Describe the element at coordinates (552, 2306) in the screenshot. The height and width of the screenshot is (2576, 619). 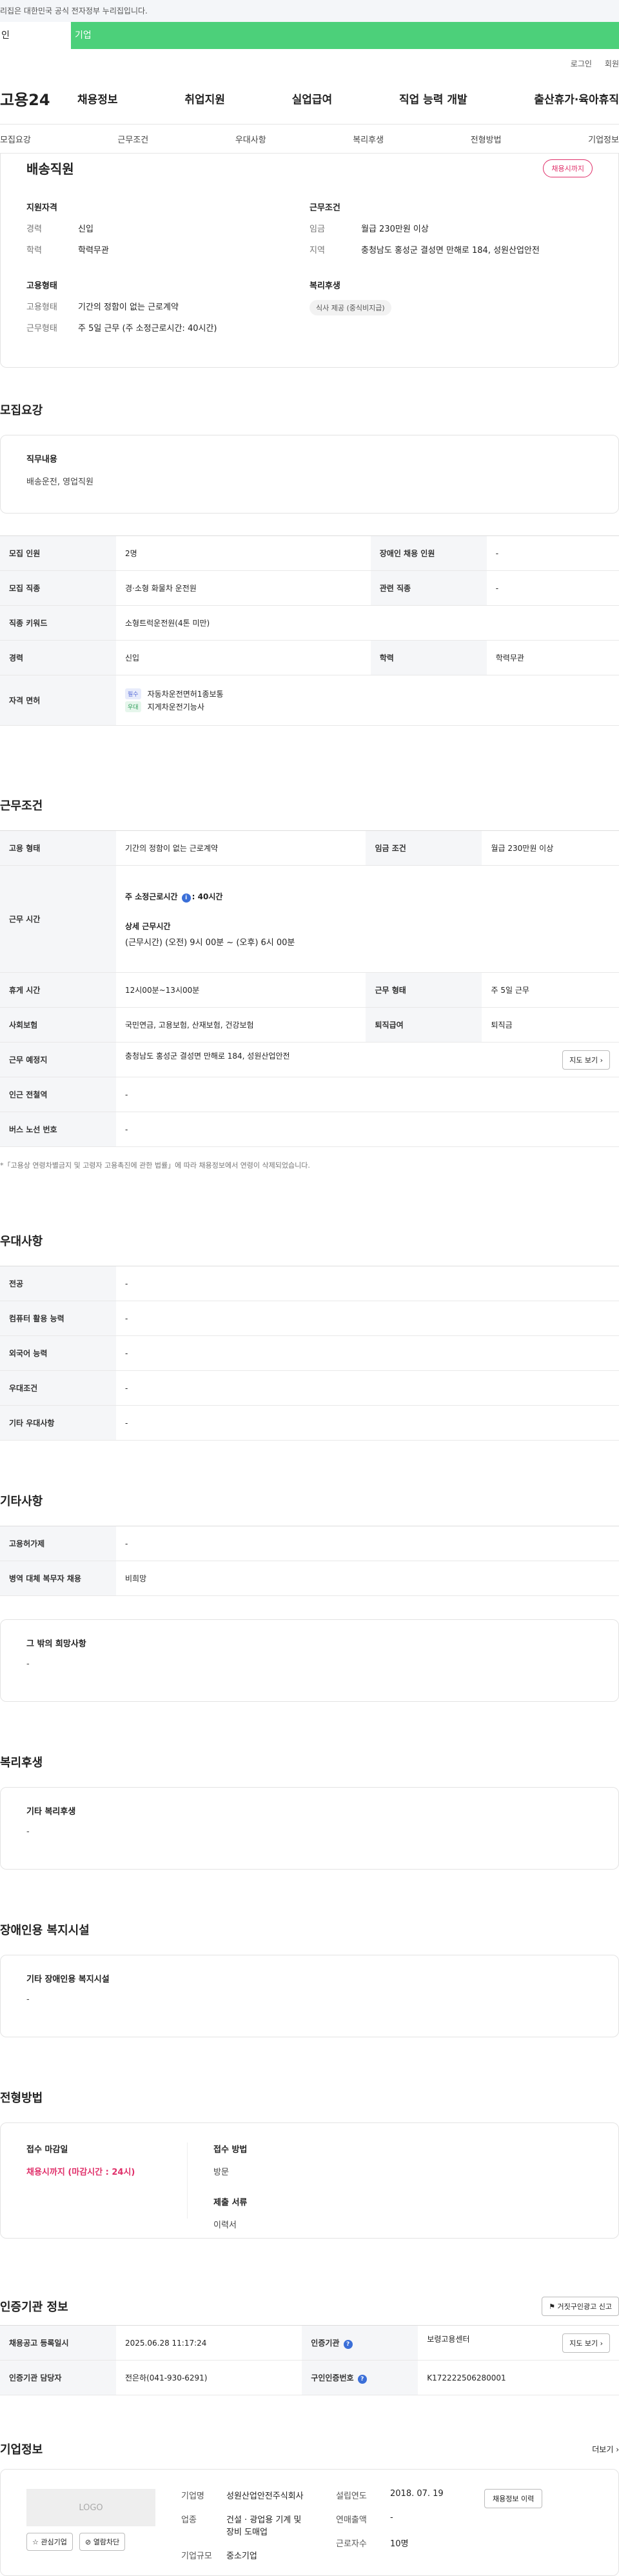
I see `flag-icon: ⚑` at that location.